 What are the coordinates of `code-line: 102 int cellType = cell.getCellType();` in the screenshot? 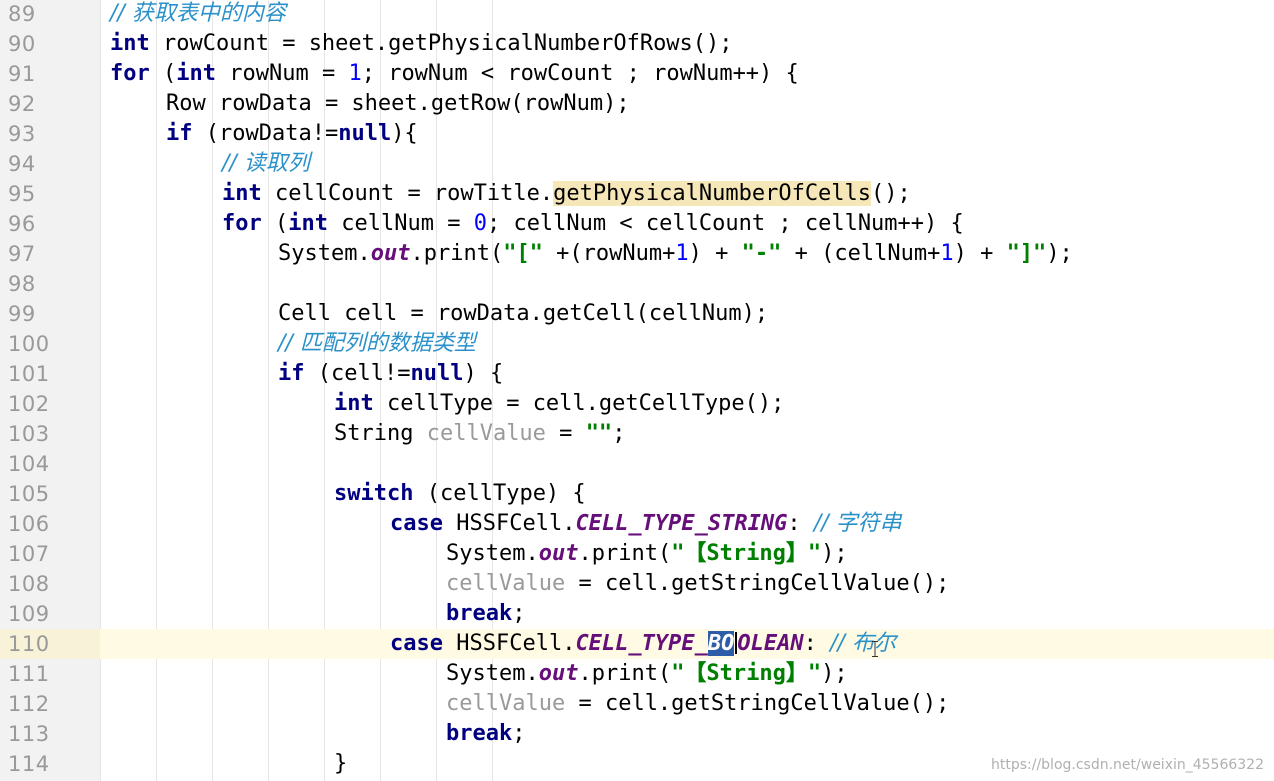 It's located at (637, 404).